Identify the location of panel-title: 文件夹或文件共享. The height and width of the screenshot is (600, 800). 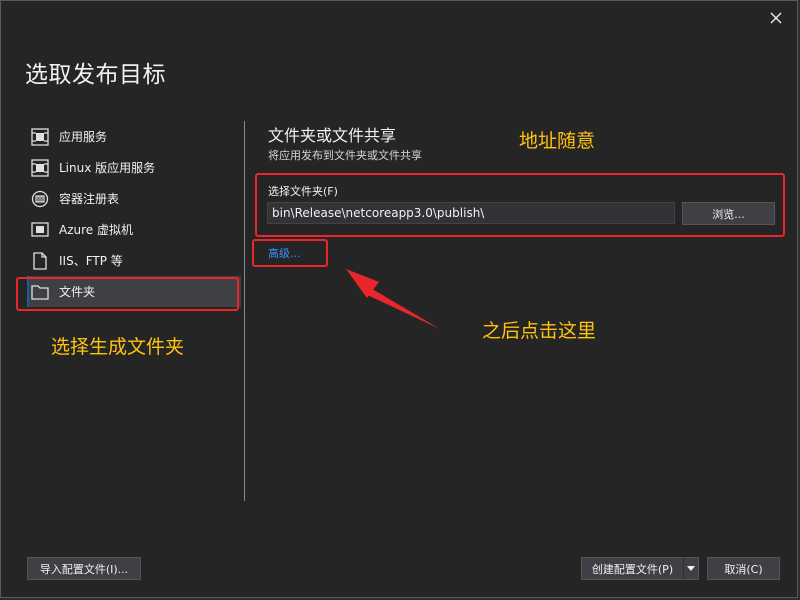
(332, 135).